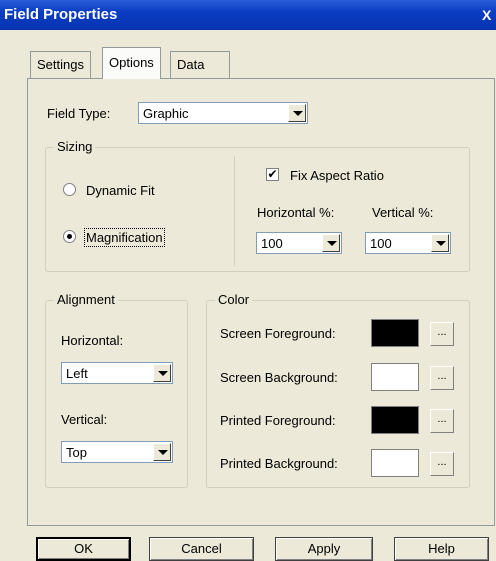 The image size is (496, 561). Describe the element at coordinates (381, 243) in the screenshot. I see `vertical-percent-value: 100` at that location.